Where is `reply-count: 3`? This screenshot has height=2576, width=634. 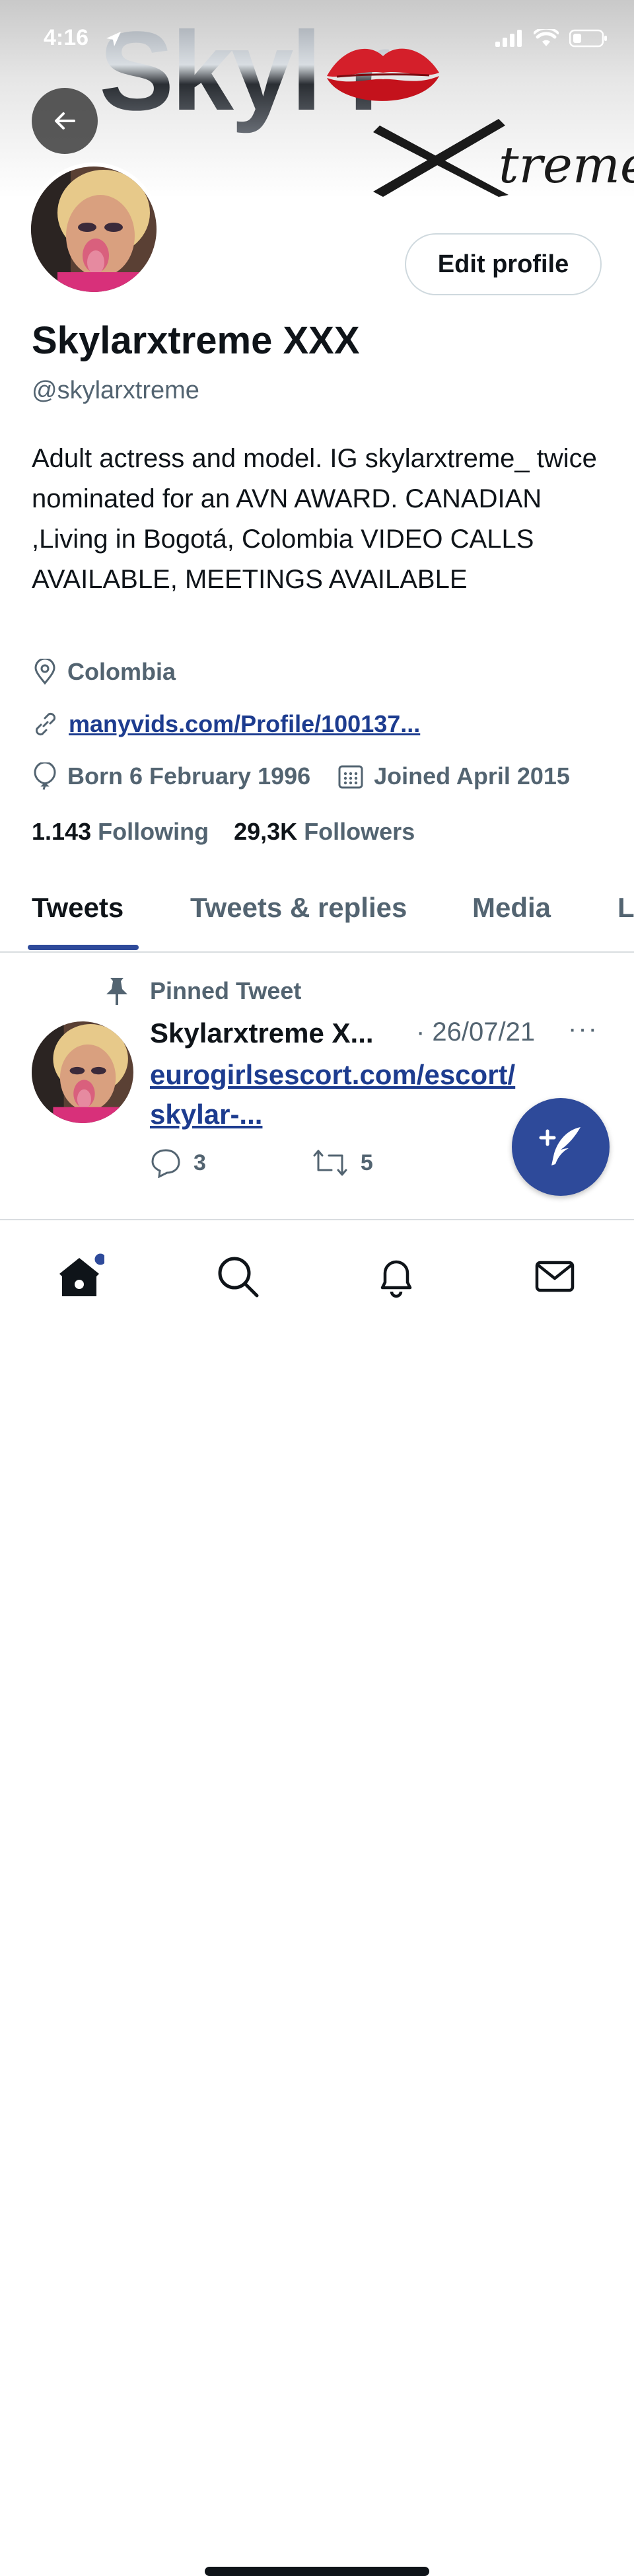 reply-count: 3 is located at coordinates (200, 1162).